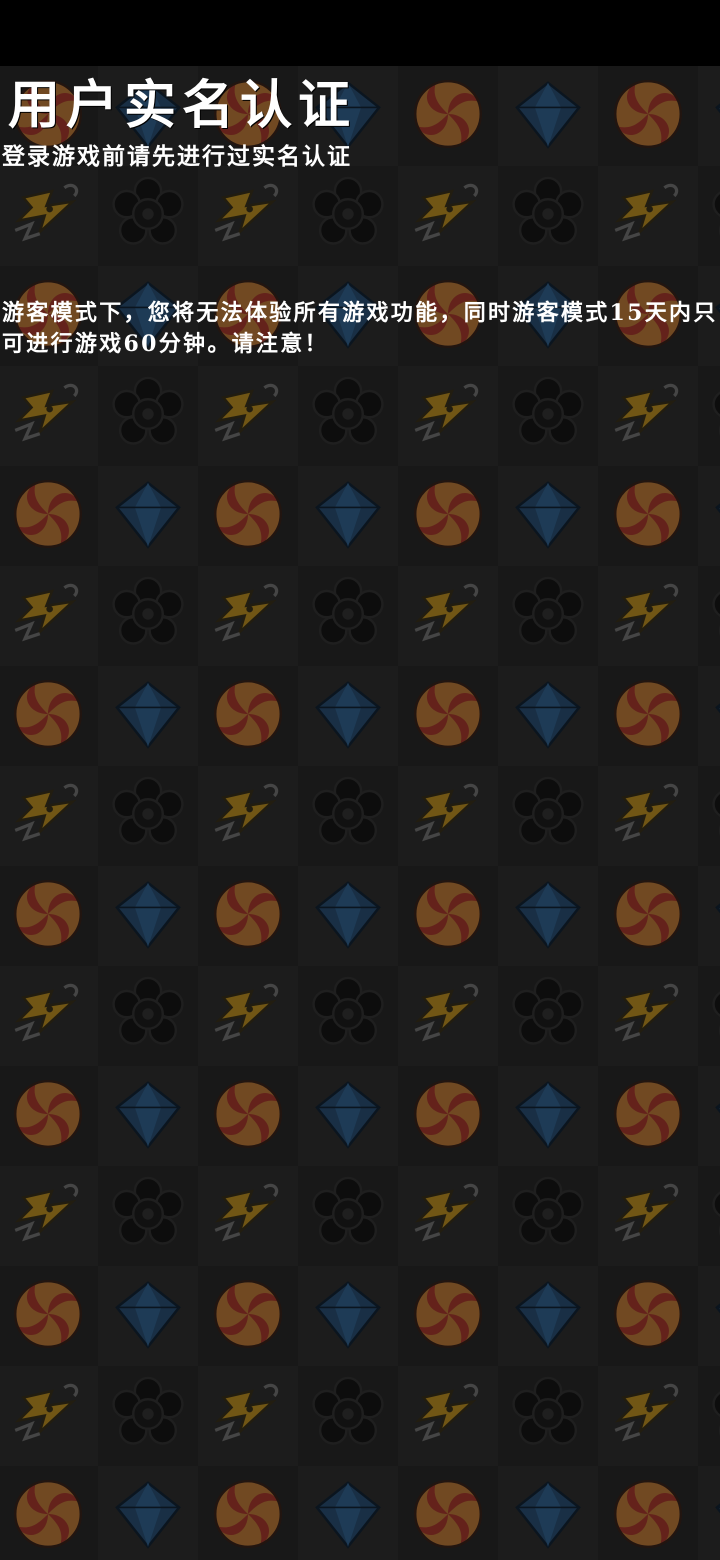 This screenshot has height=1560, width=720. Describe the element at coordinates (177, 156) in the screenshot. I see `page-subtitle: 登录游戏前请先进行过实名认证` at that location.